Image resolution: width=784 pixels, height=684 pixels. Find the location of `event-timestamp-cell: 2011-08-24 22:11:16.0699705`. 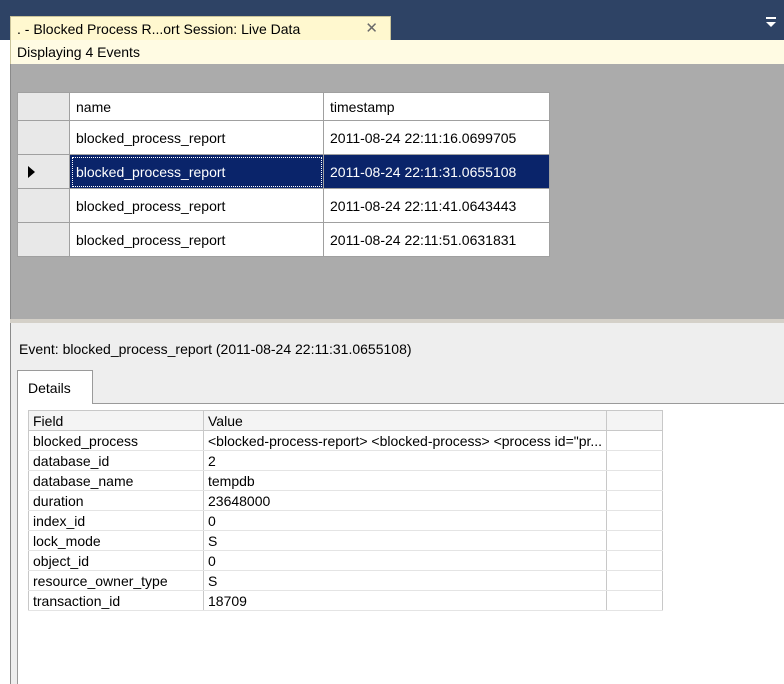

event-timestamp-cell: 2011-08-24 22:11:16.0699705 is located at coordinates (436, 137).